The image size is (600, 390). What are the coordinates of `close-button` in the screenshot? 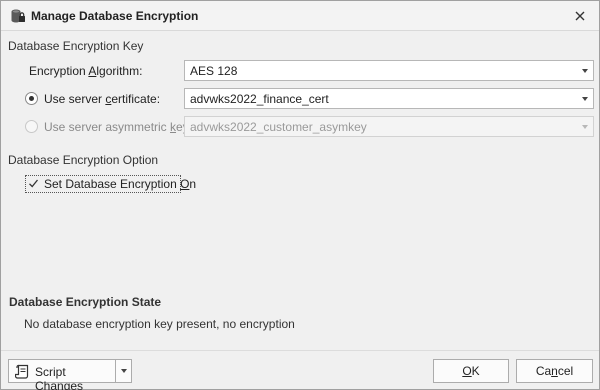 It's located at (580, 16).